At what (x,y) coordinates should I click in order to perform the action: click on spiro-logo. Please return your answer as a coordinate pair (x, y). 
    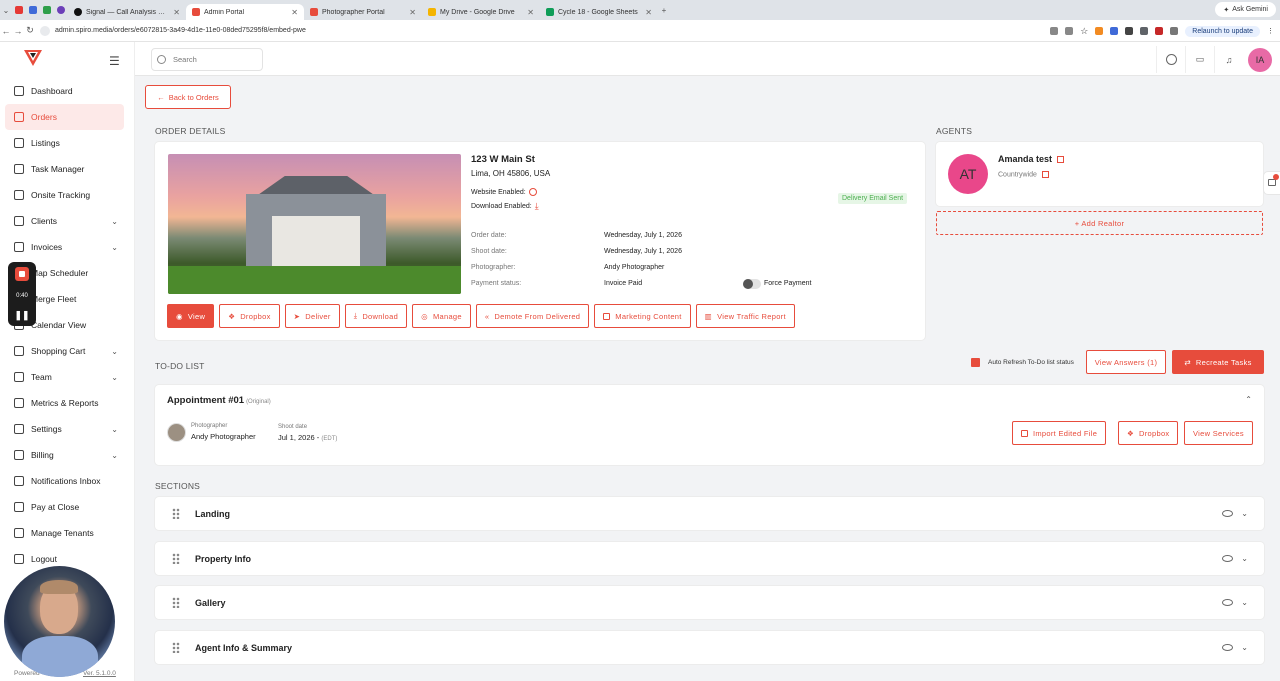
    Looking at the image, I should click on (33, 58).